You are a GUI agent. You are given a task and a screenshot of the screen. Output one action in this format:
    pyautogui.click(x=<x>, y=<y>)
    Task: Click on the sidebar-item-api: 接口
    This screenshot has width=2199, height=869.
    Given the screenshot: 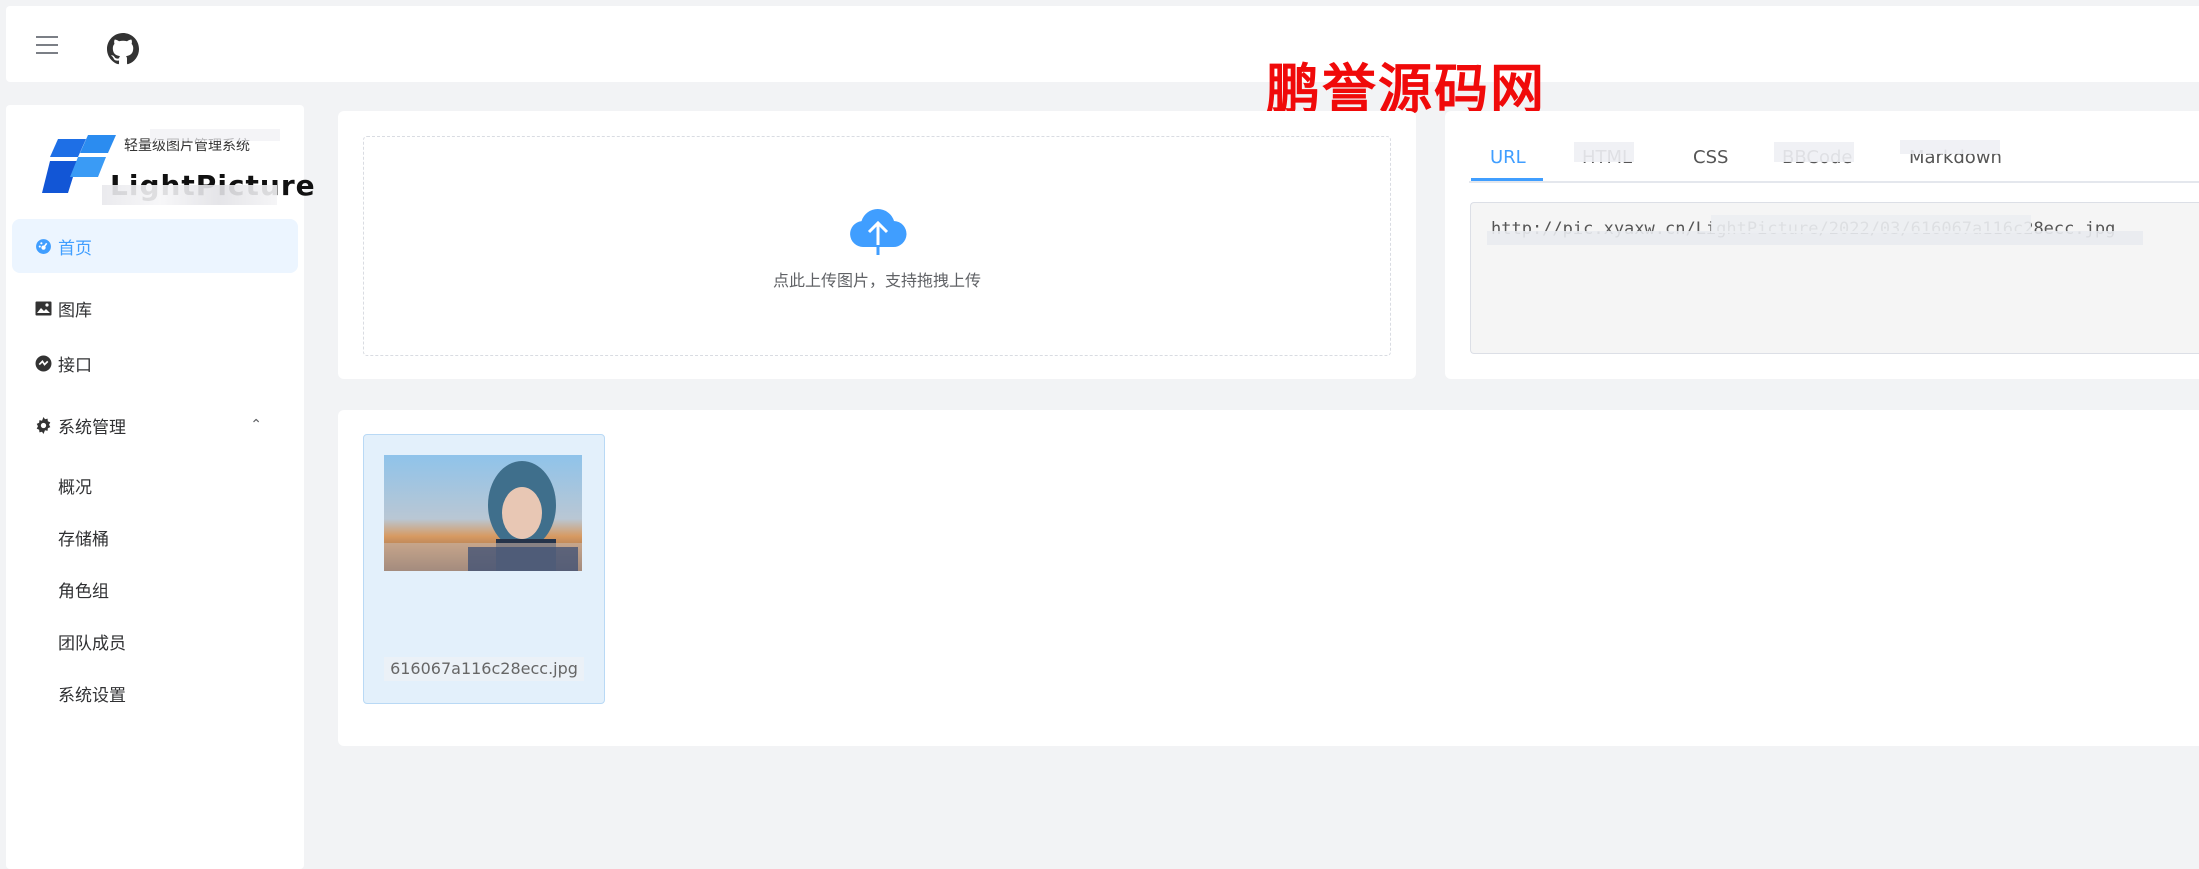 What is the action you would take?
    pyautogui.click(x=155, y=363)
    